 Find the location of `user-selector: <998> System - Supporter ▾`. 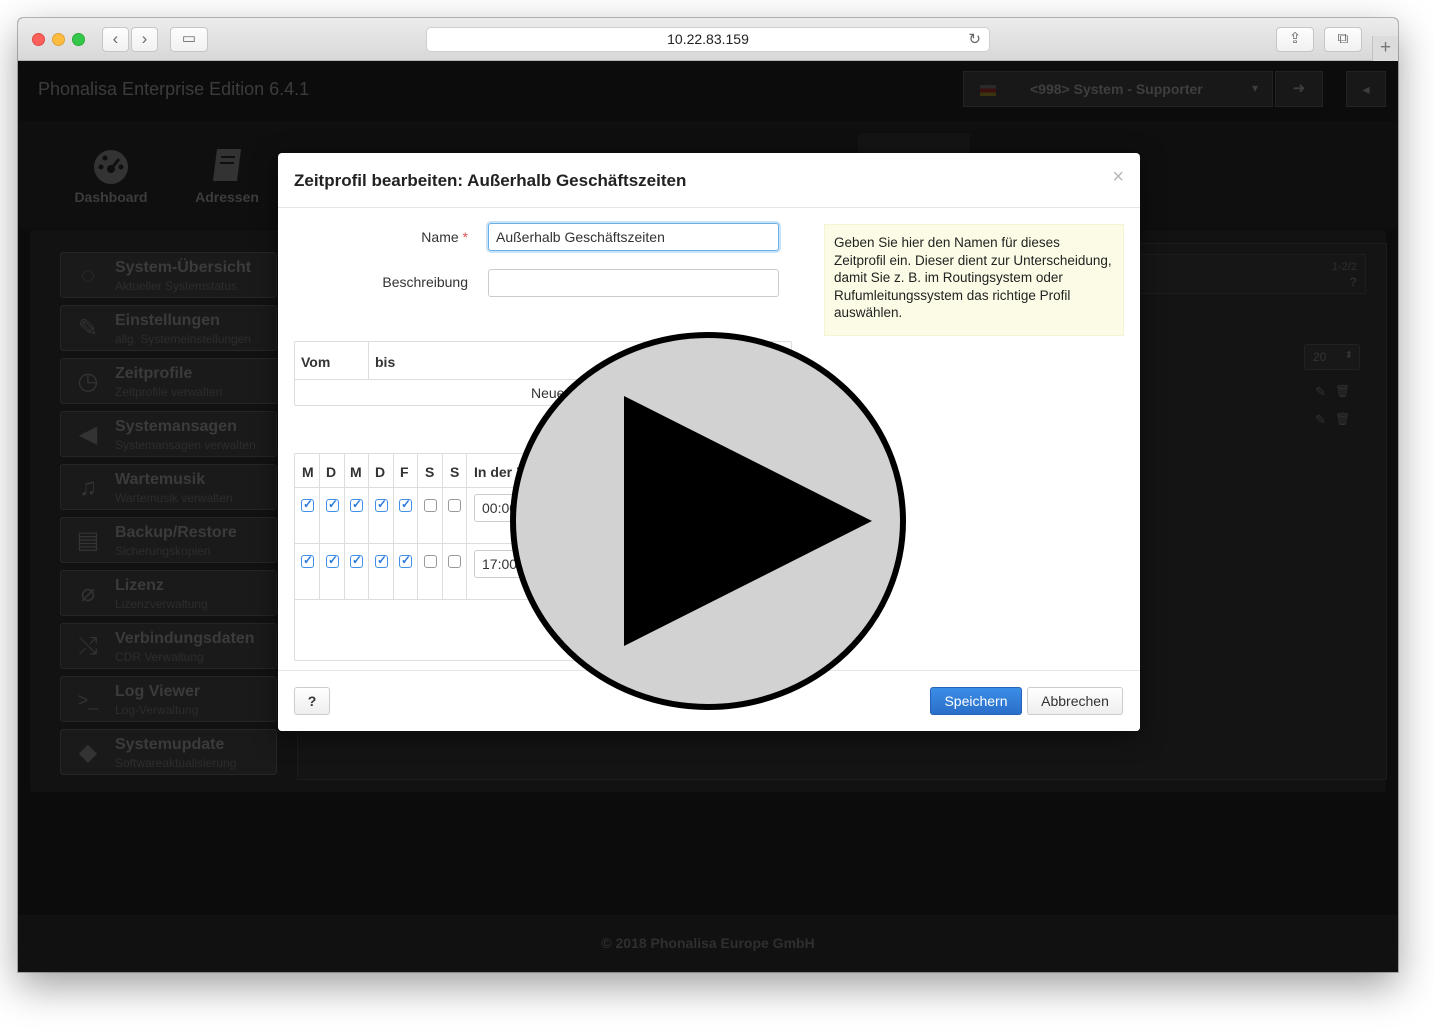

user-selector: <998> System - Supporter ▾ is located at coordinates (1118, 89).